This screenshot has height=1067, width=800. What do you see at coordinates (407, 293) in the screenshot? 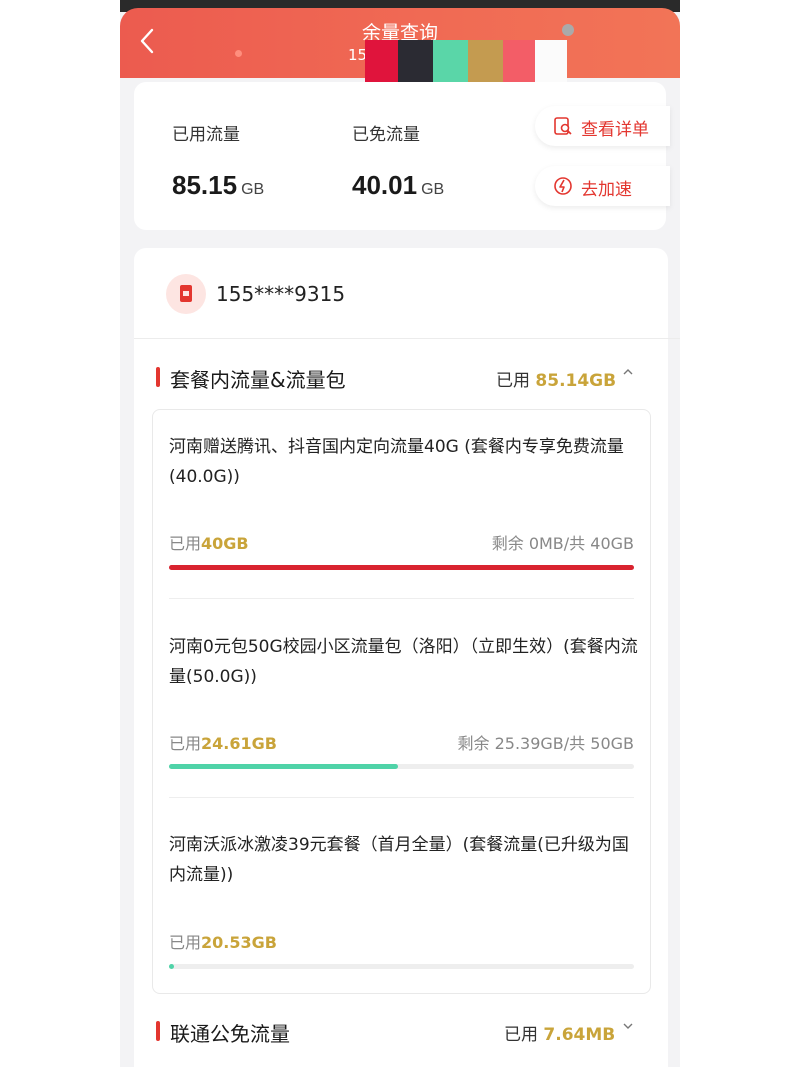
I see `account-row: 155****9315` at bounding box center [407, 293].